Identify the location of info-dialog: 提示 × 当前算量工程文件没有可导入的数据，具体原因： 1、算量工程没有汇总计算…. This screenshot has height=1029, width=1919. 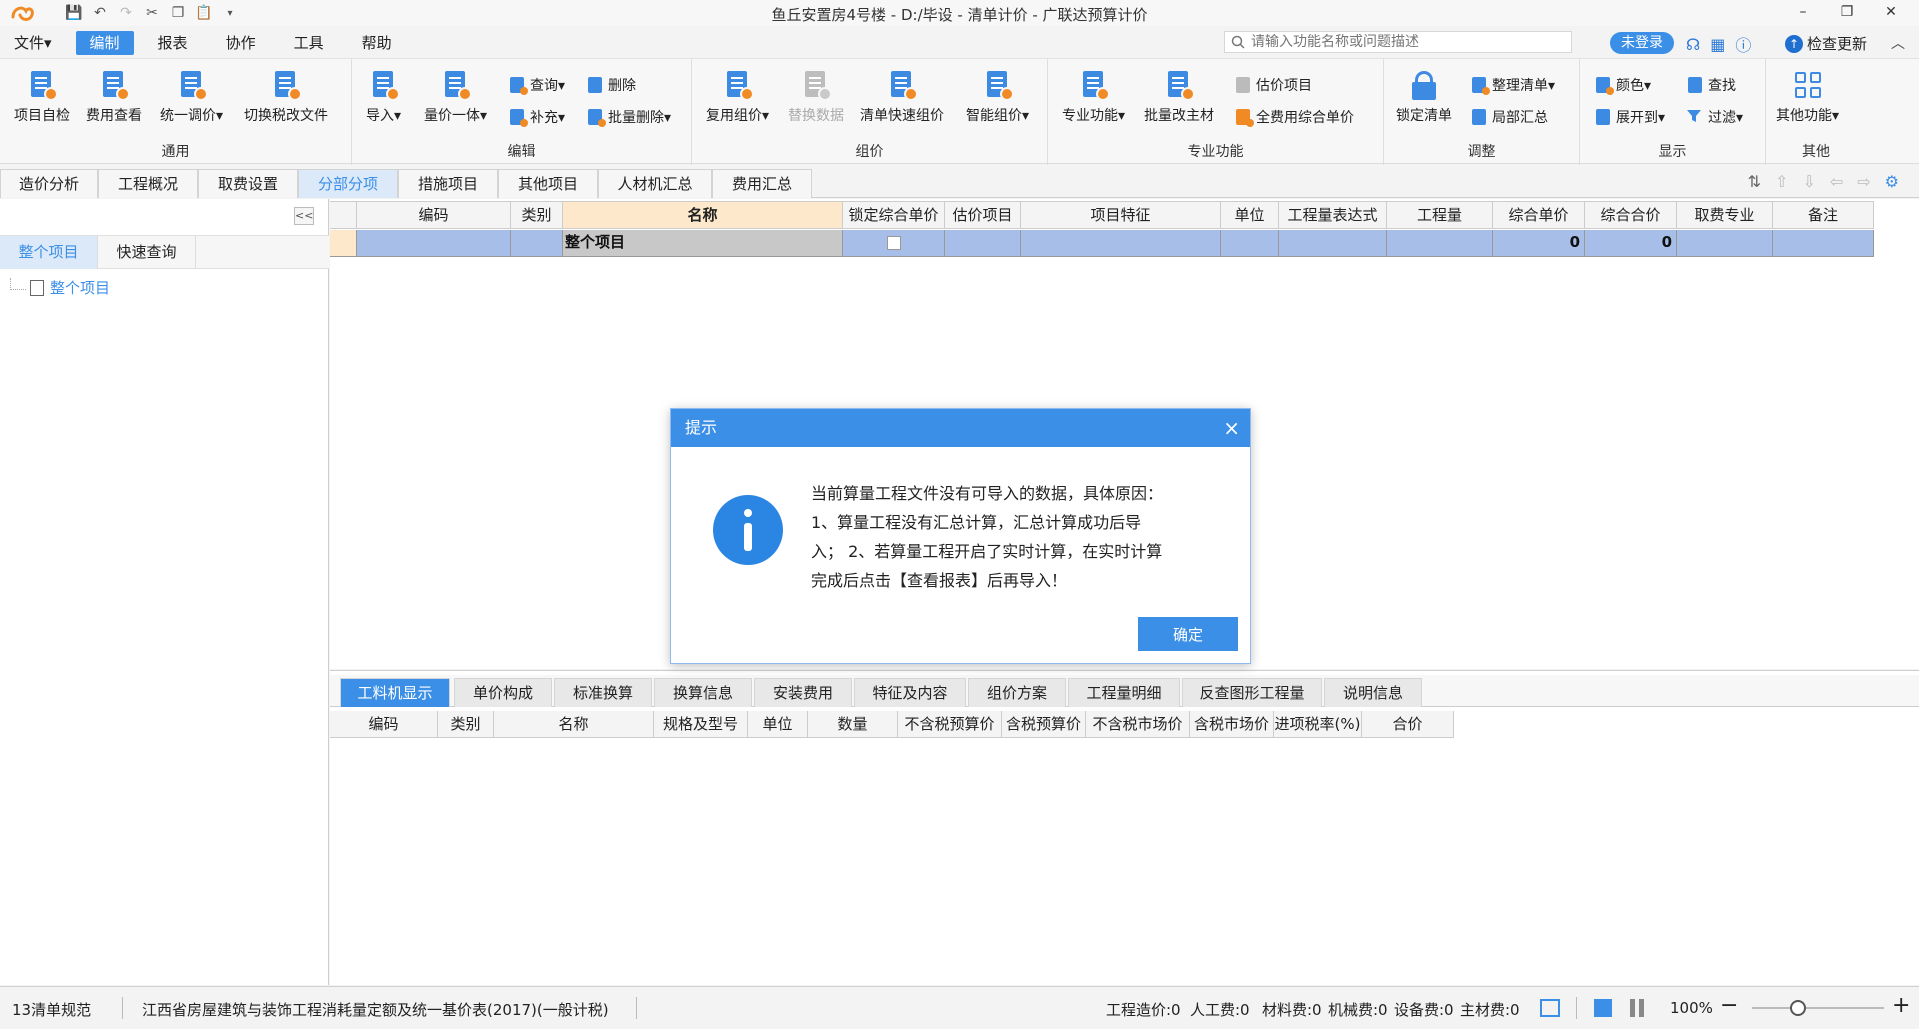
(960, 536).